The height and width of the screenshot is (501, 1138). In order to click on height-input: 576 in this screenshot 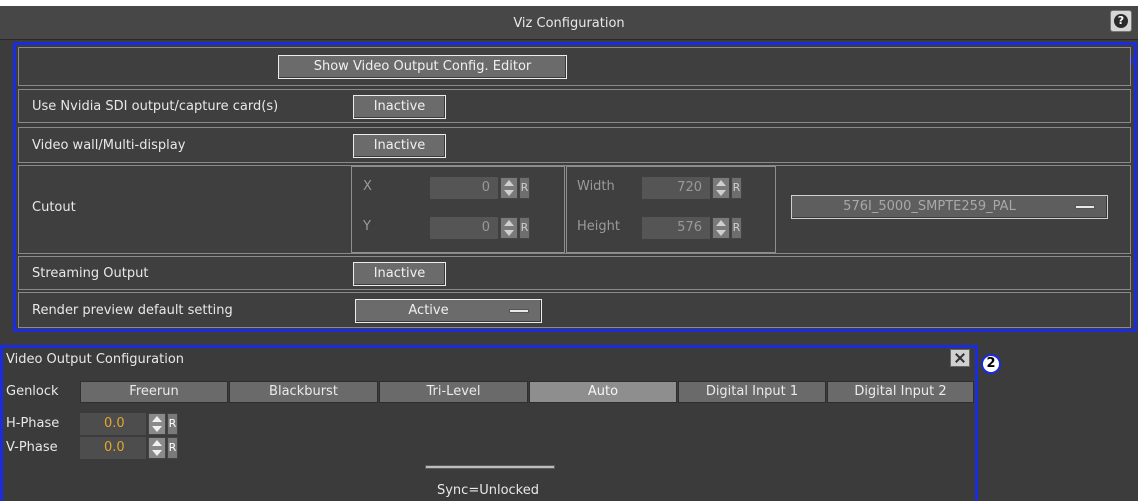, I will do `click(676, 228)`.